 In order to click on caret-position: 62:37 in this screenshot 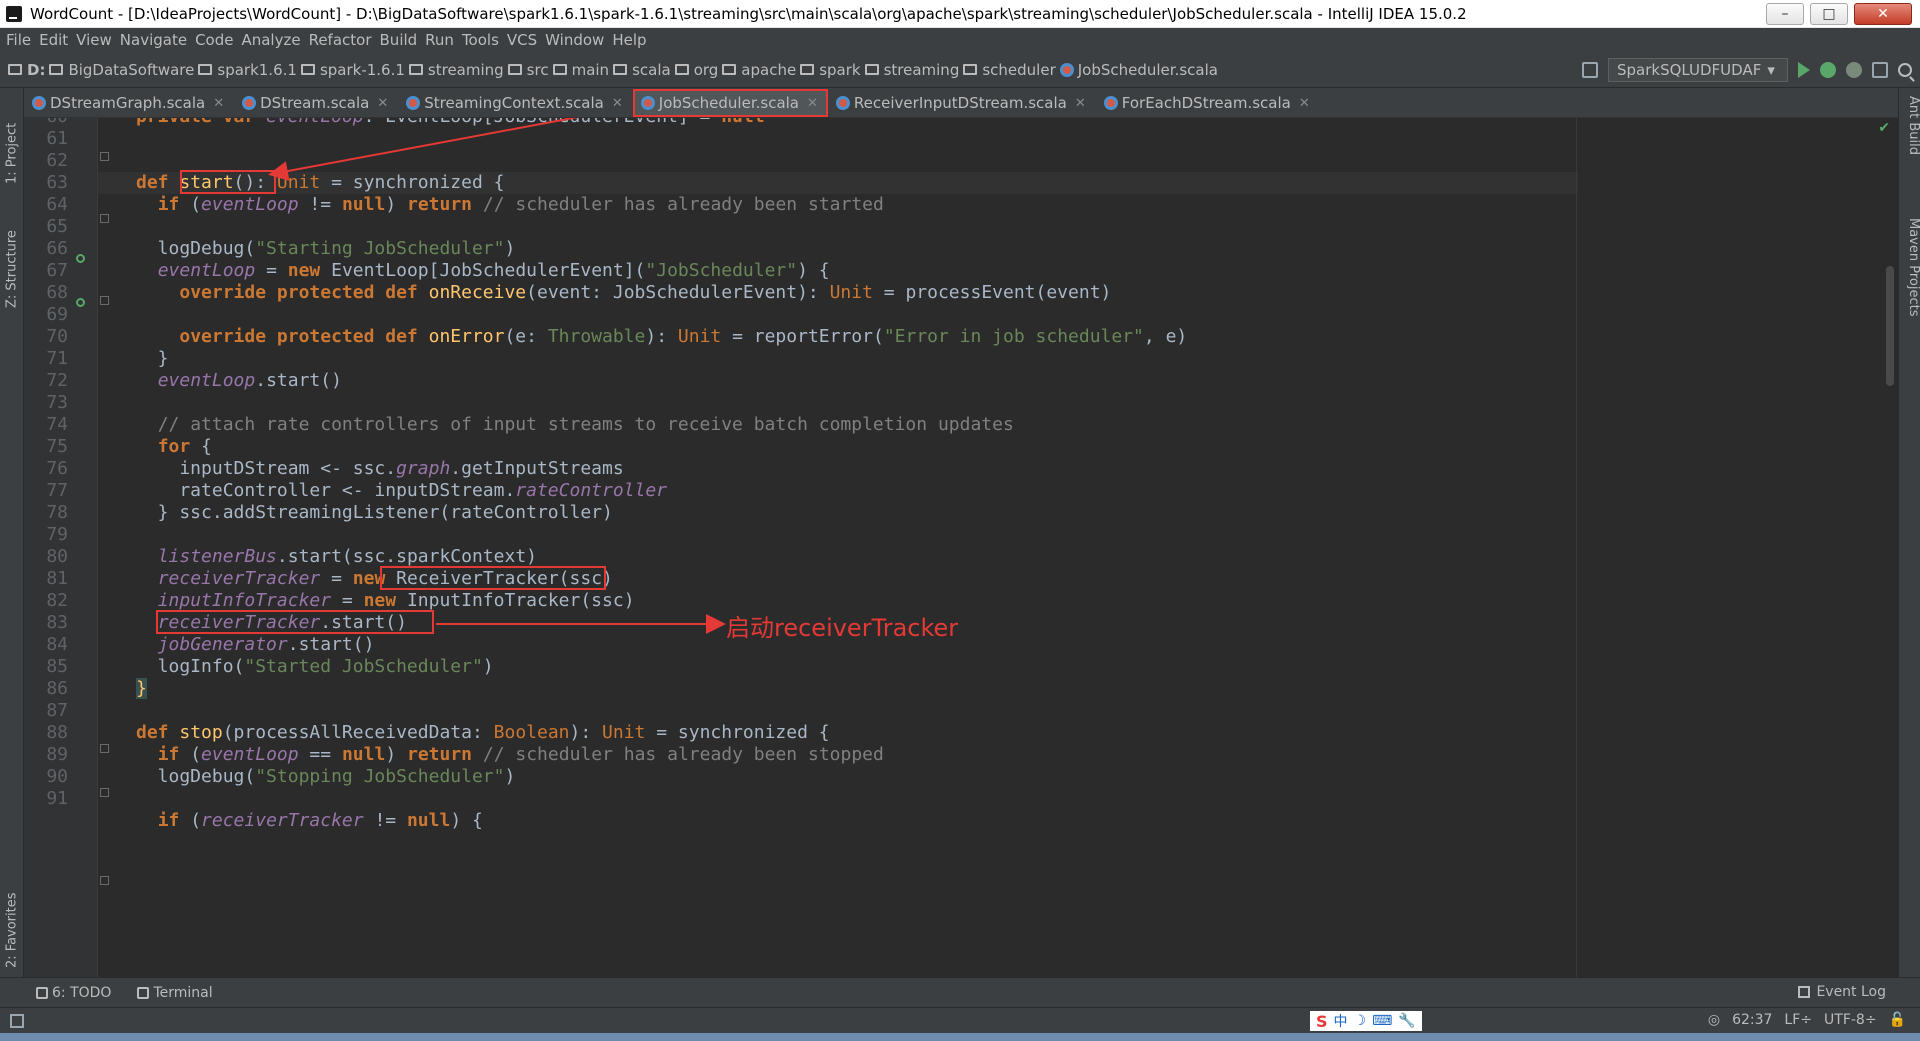, I will do `click(1752, 1020)`.